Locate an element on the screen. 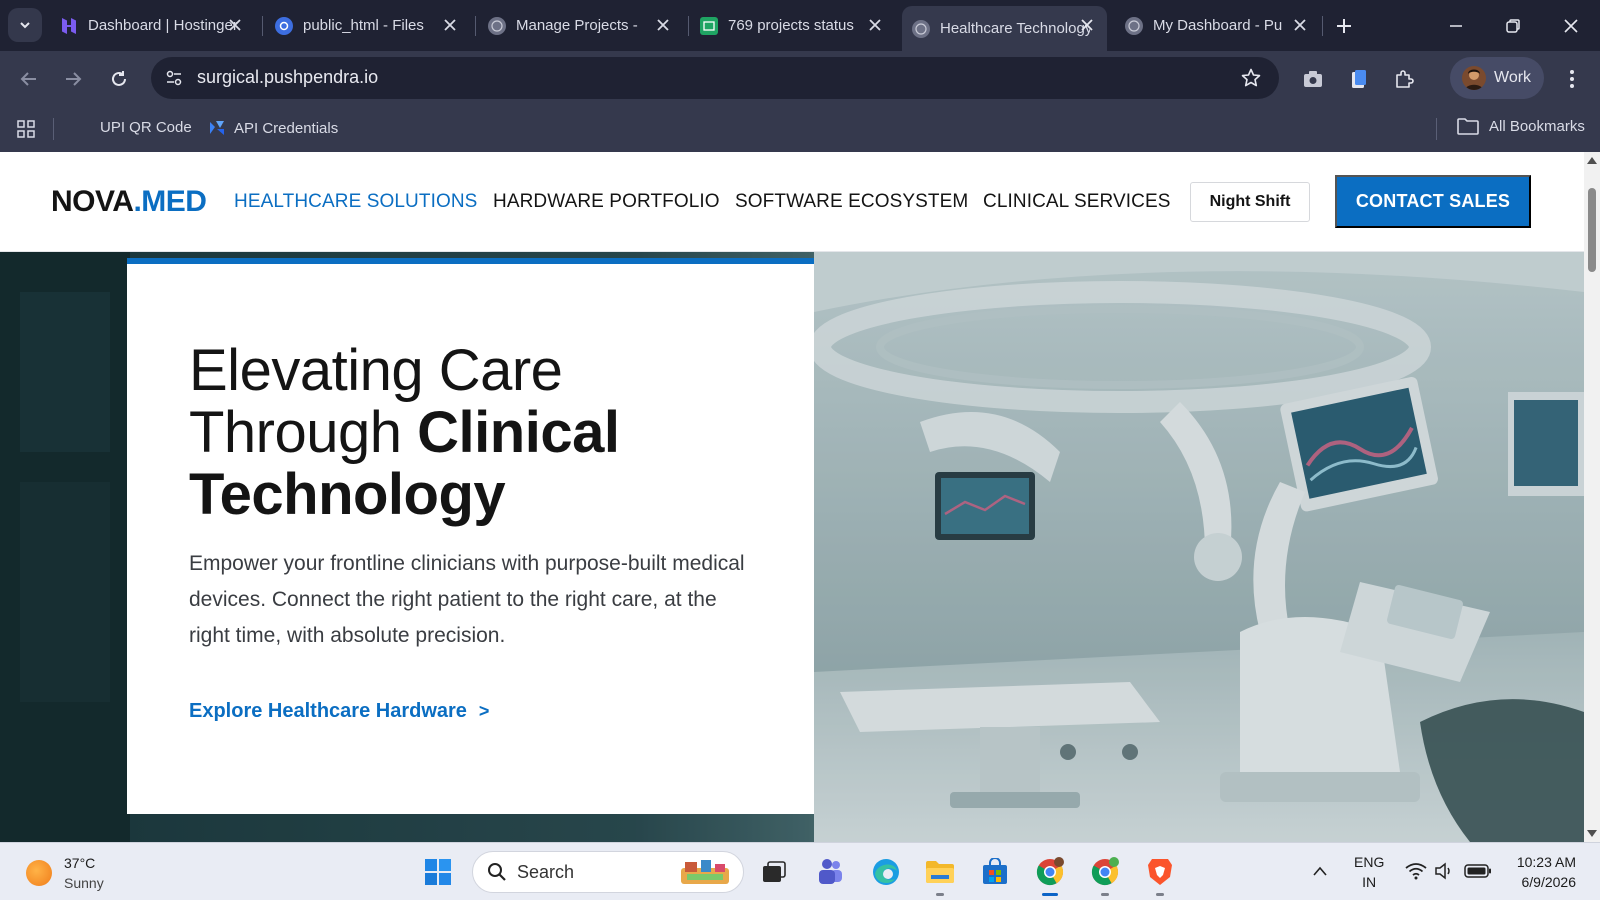 The image size is (1600, 900). page-scrollbar is located at coordinates (1592, 497).